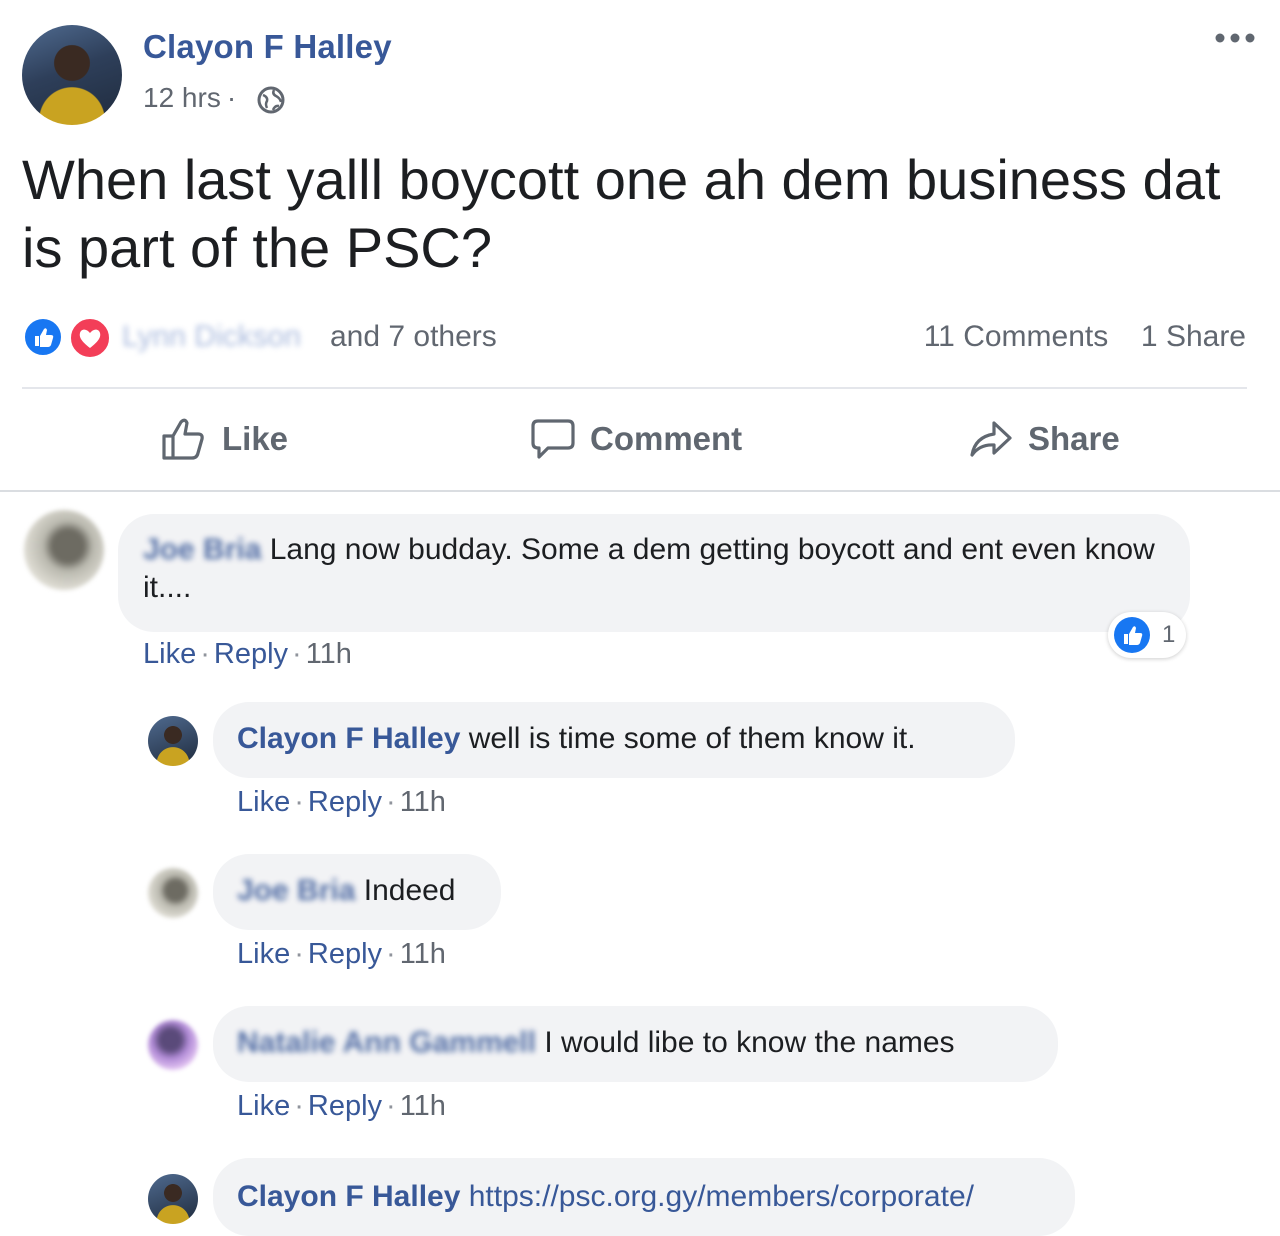 The image size is (1280, 1236). What do you see at coordinates (692, 738) in the screenshot?
I see `comment-text: well is time some of them know it.` at bounding box center [692, 738].